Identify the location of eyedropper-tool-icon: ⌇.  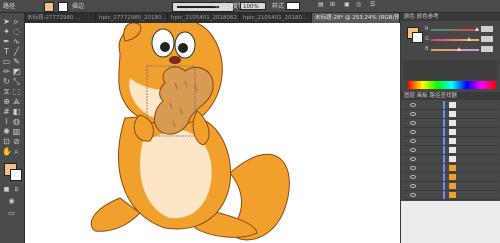
(6, 121).